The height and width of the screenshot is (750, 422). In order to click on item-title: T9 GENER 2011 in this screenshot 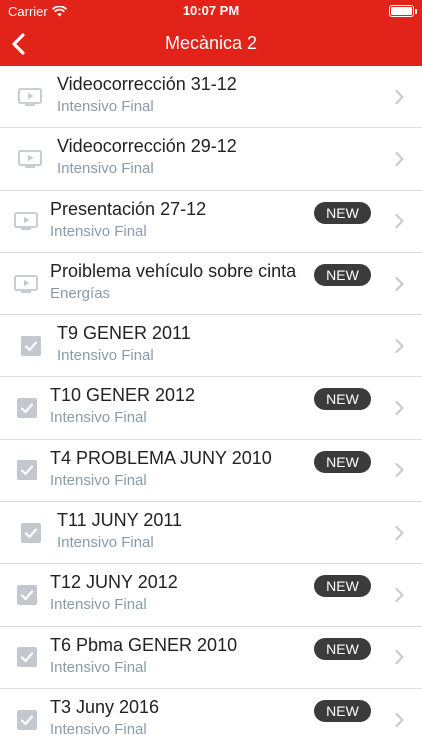, I will do `click(124, 333)`.